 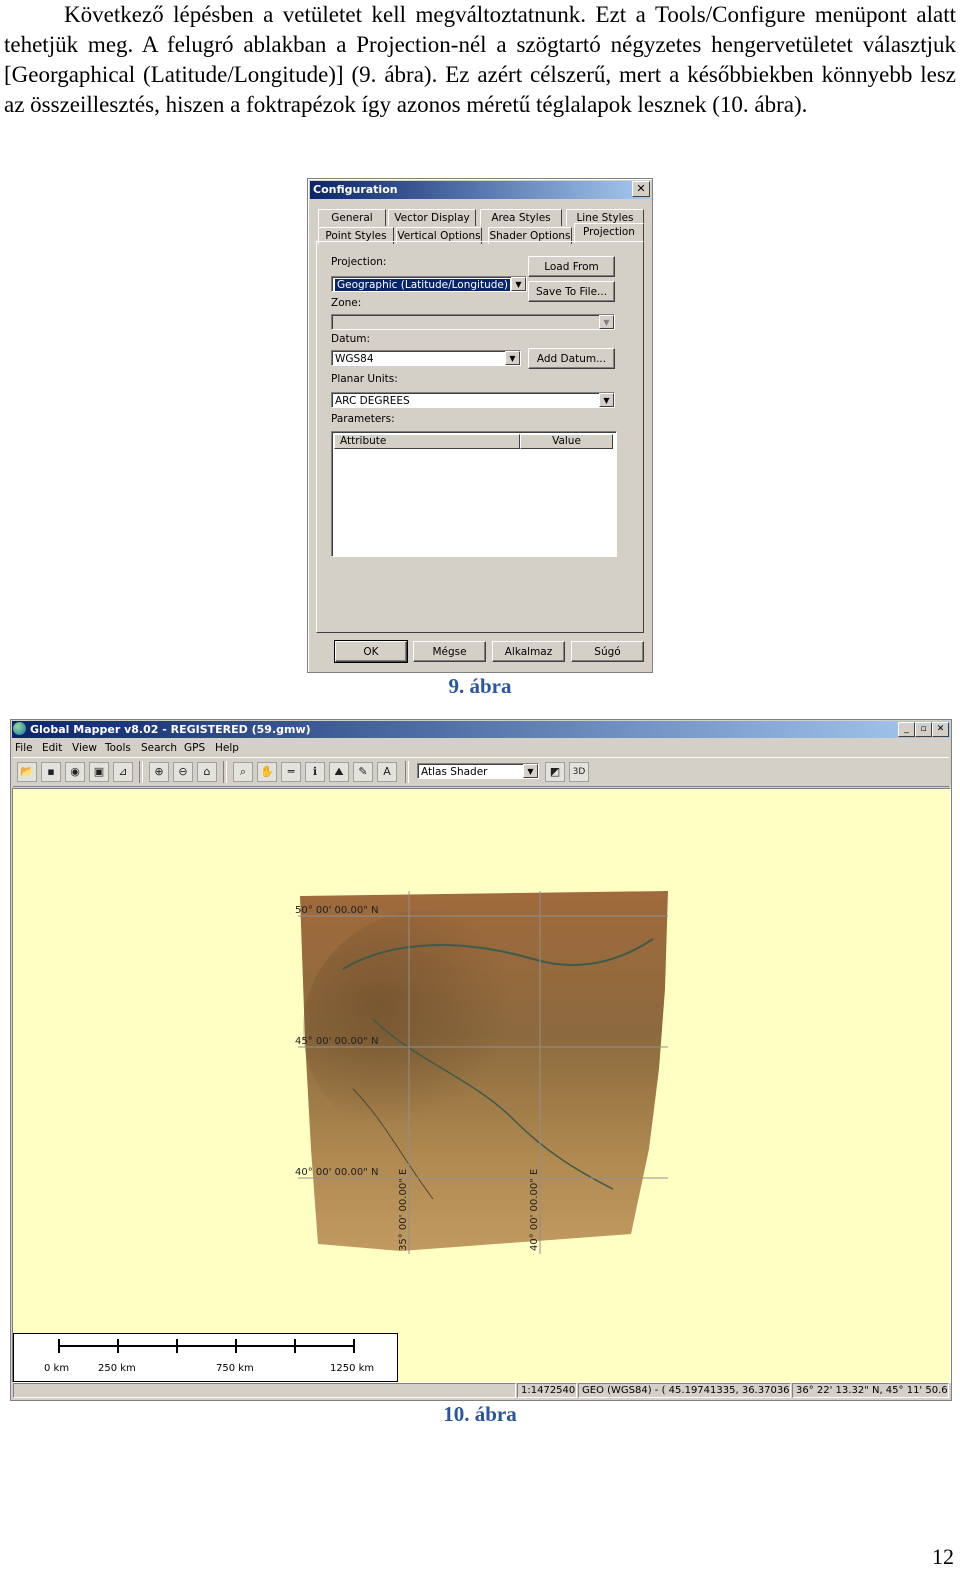 What do you see at coordinates (207, 772) in the screenshot?
I see `home-icon: ⌂` at bounding box center [207, 772].